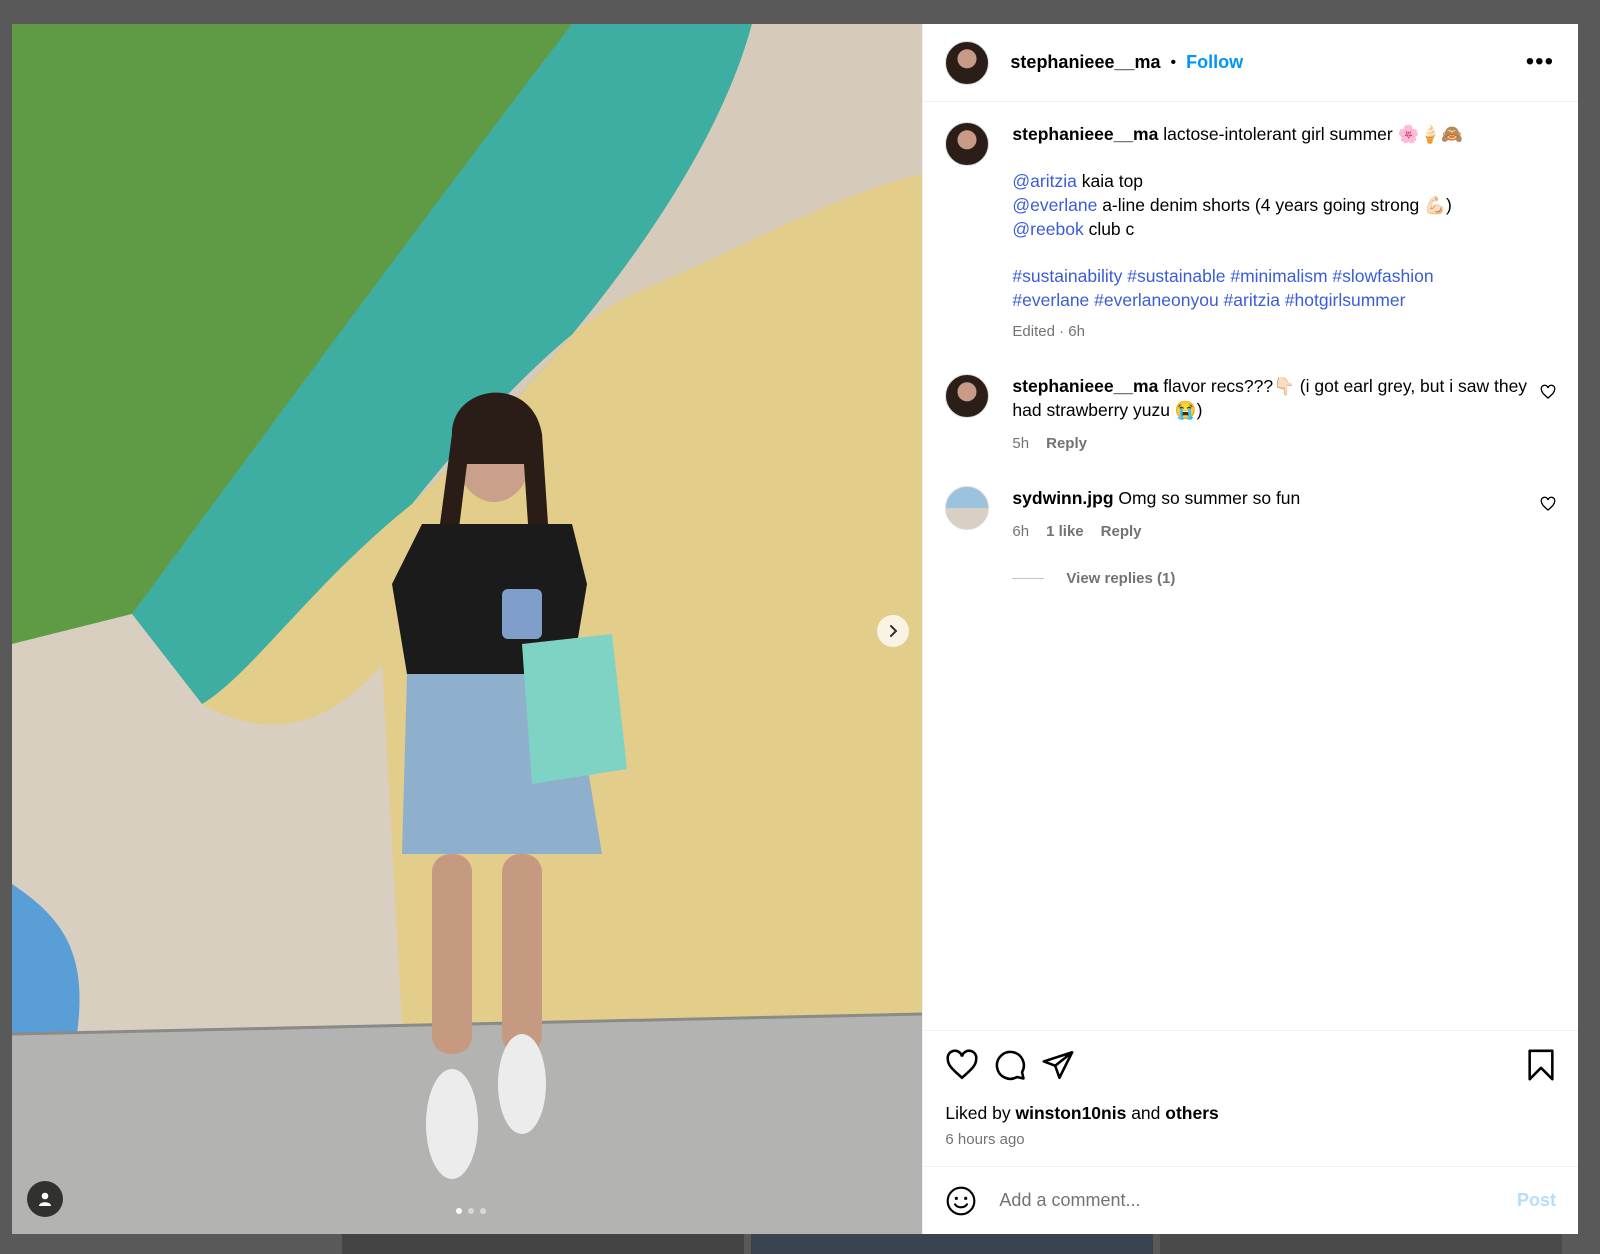  Describe the element at coordinates (1250, 1139) in the screenshot. I see `post-timestamp: 6 hours ago` at that location.